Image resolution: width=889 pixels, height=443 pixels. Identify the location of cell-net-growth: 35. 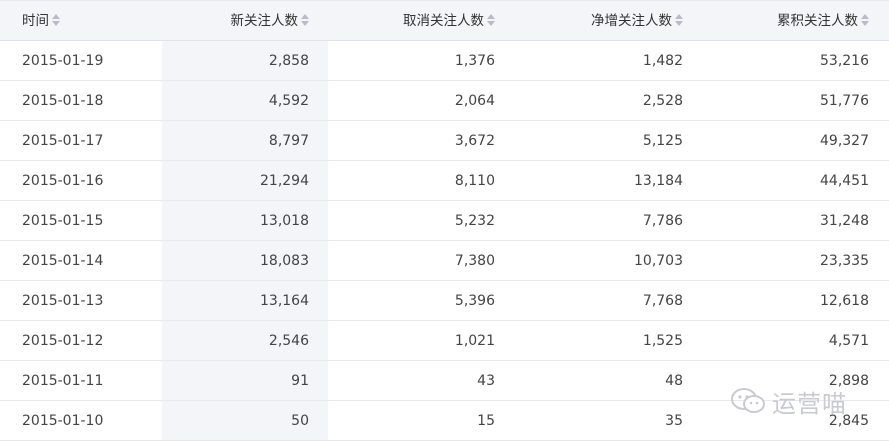
(674, 421).